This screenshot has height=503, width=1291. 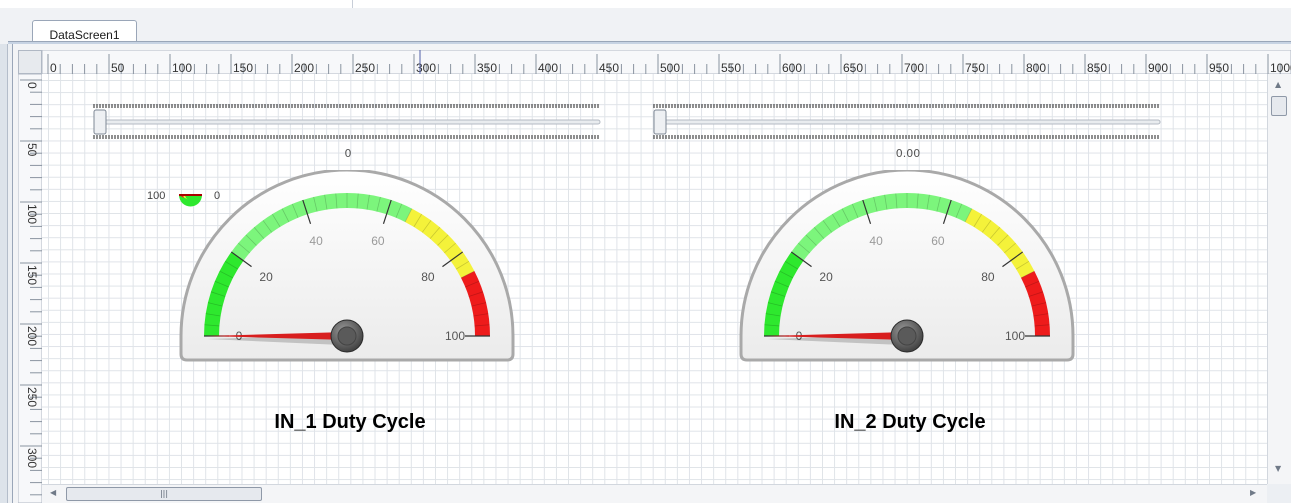 I want to click on gauge-in1: 020406080100, so click(x=352, y=266).